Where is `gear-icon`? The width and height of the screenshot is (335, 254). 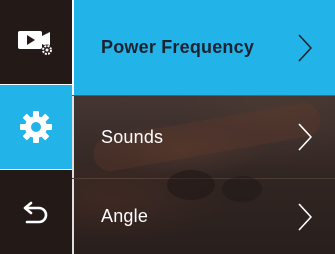 gear-icon is located at coordinates (36, 127).